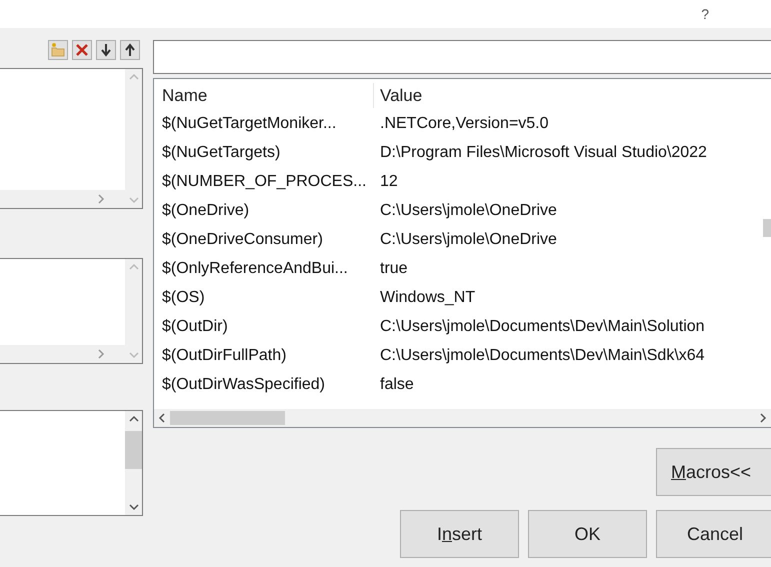 The image size is (771, 567). What do you see at coordinates (763, 418) in the screenshot?
I see `scroll-right-icon` at bounding box center [763, 418].